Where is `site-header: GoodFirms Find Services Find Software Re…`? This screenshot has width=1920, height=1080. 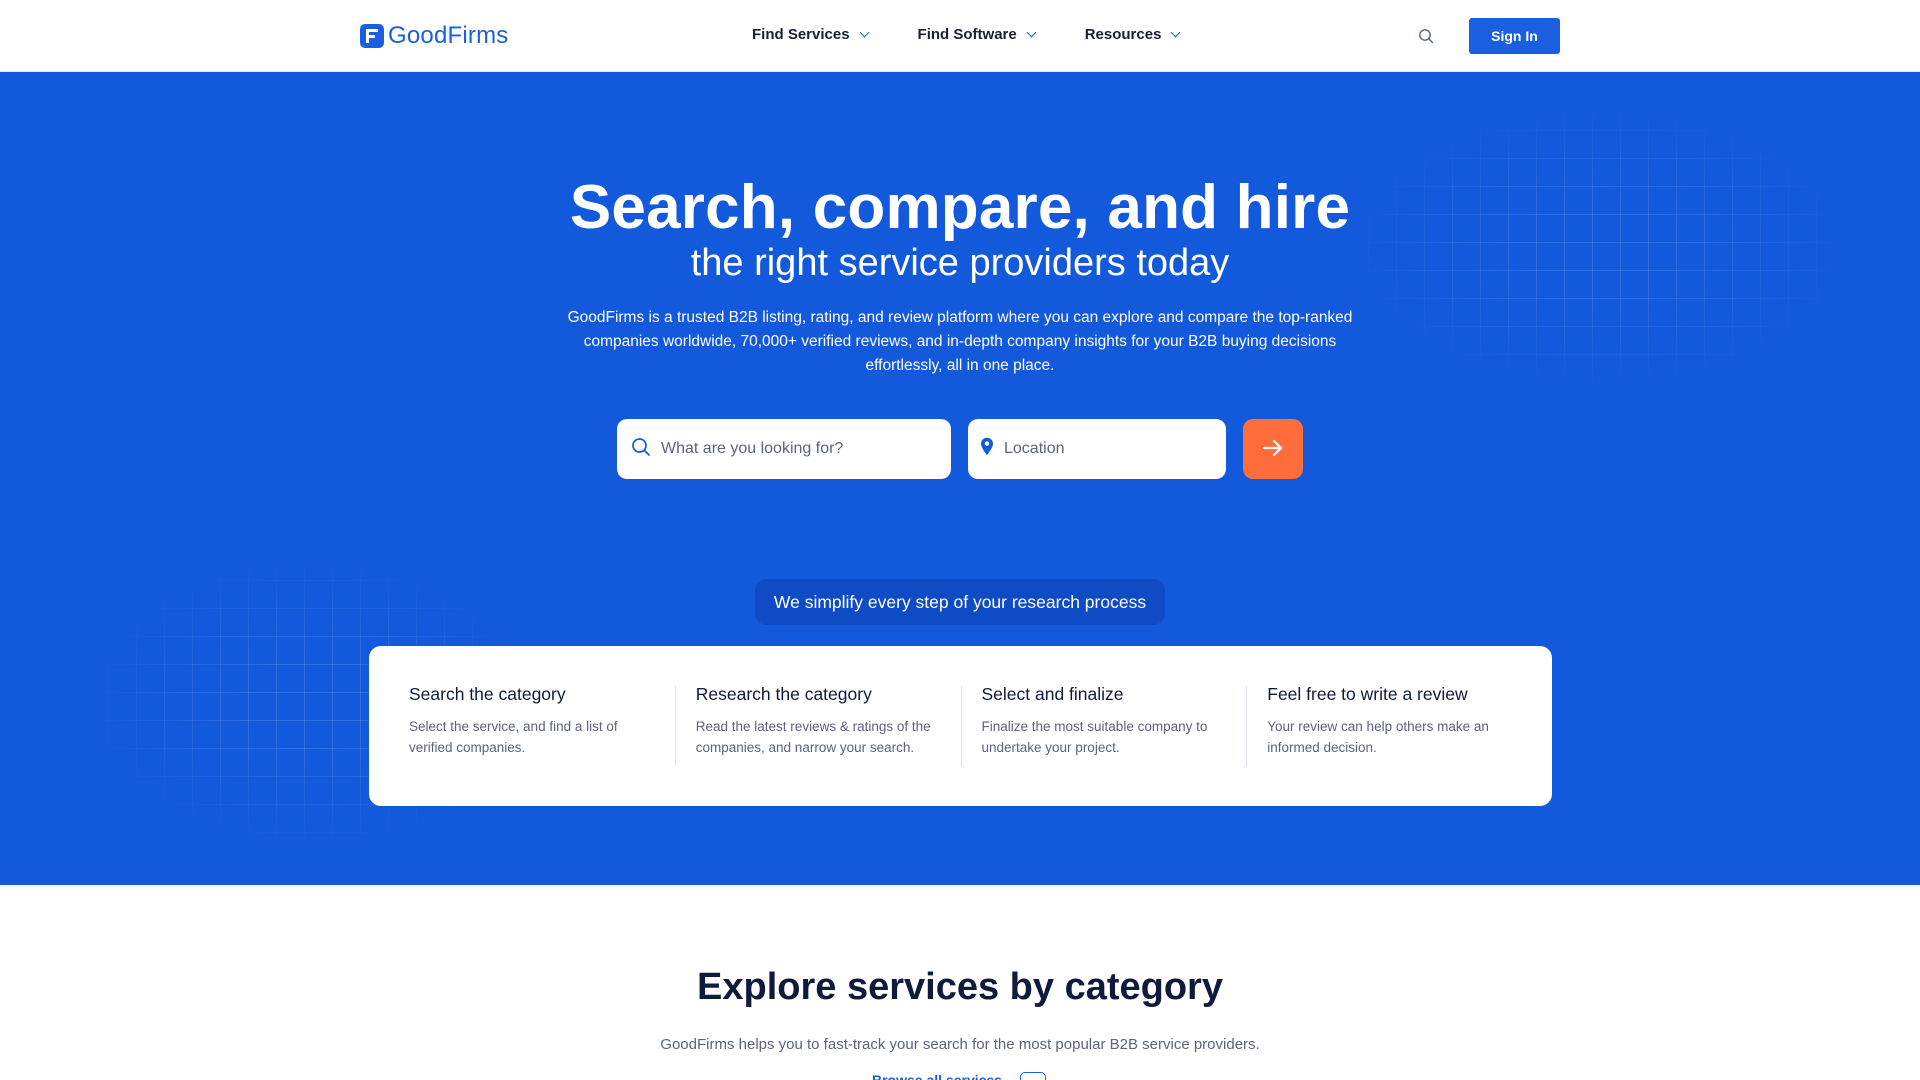
site-header: GoodFirms Find Services Find Software Re… is located at coordinates (960, 36).